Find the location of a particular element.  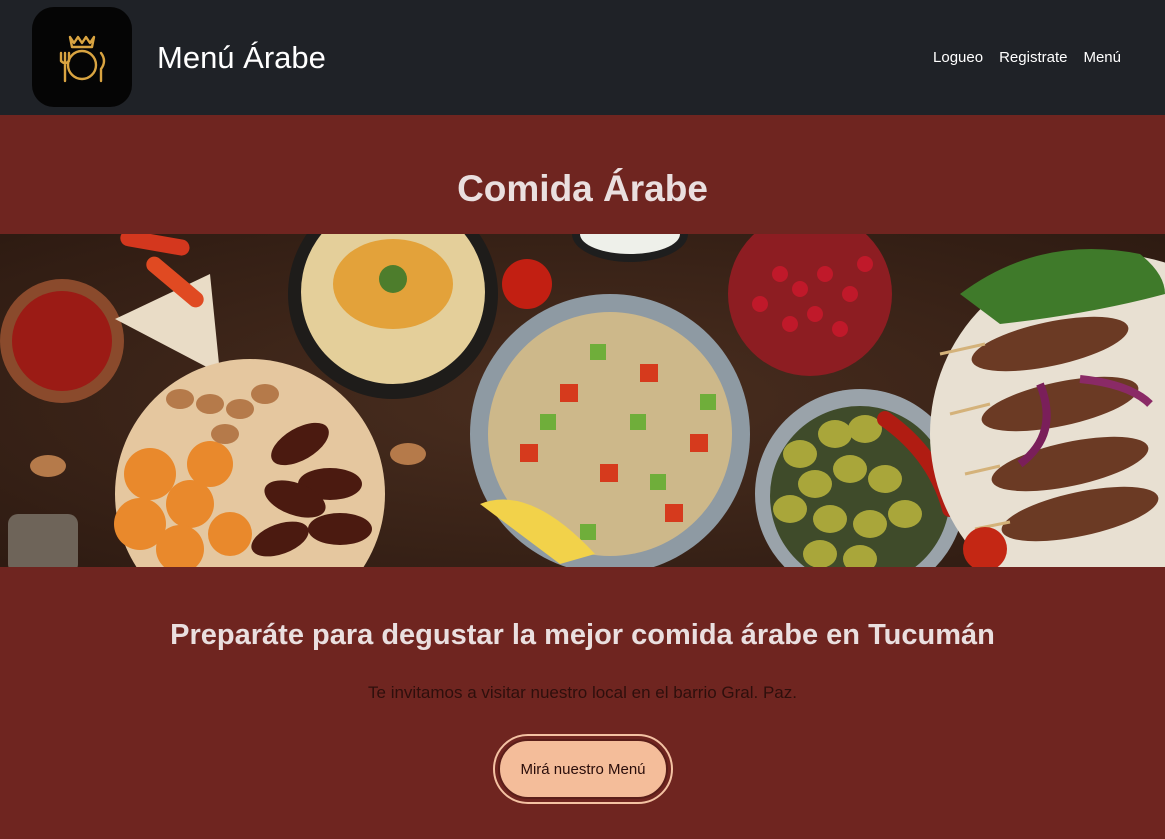

crowned-plate-cutlery-icon is located at coordinates (82, 59).